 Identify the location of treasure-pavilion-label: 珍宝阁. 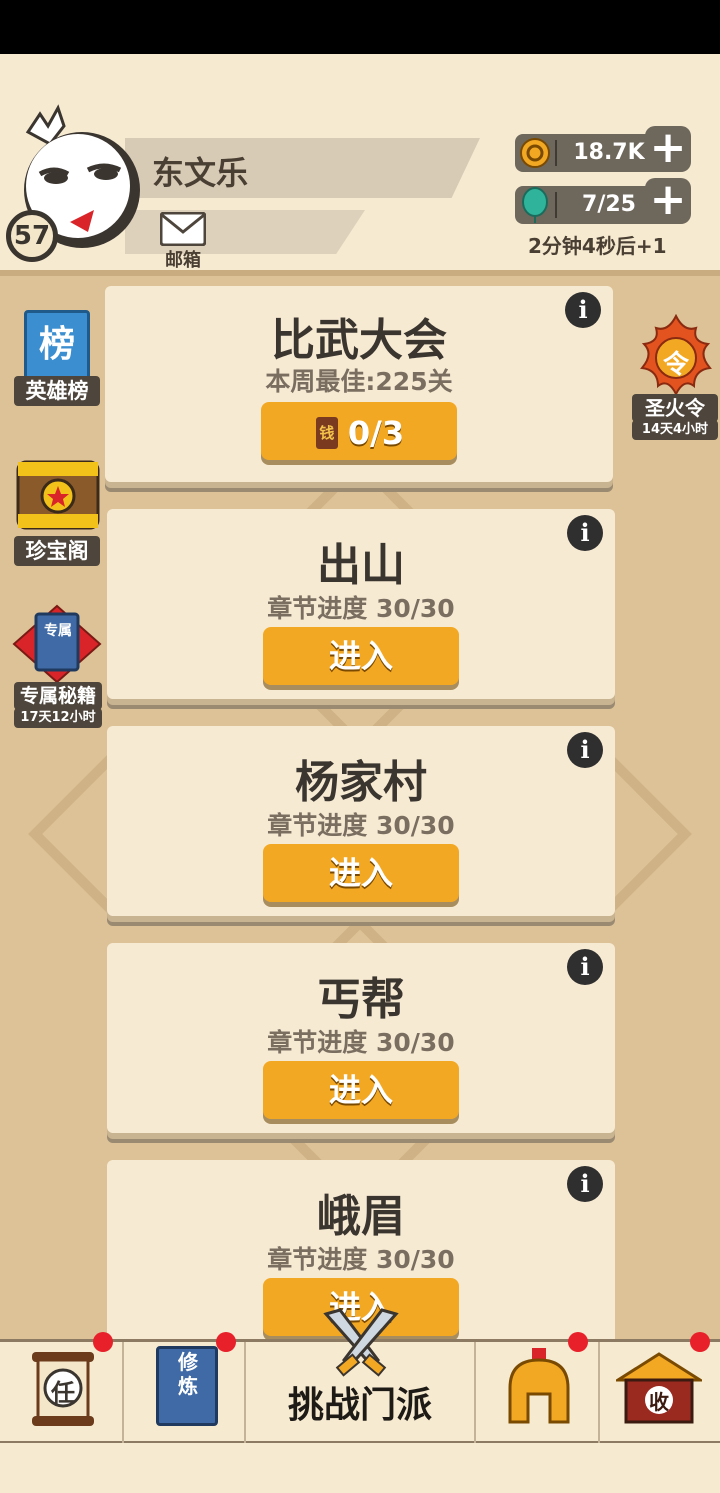
(57, 551).